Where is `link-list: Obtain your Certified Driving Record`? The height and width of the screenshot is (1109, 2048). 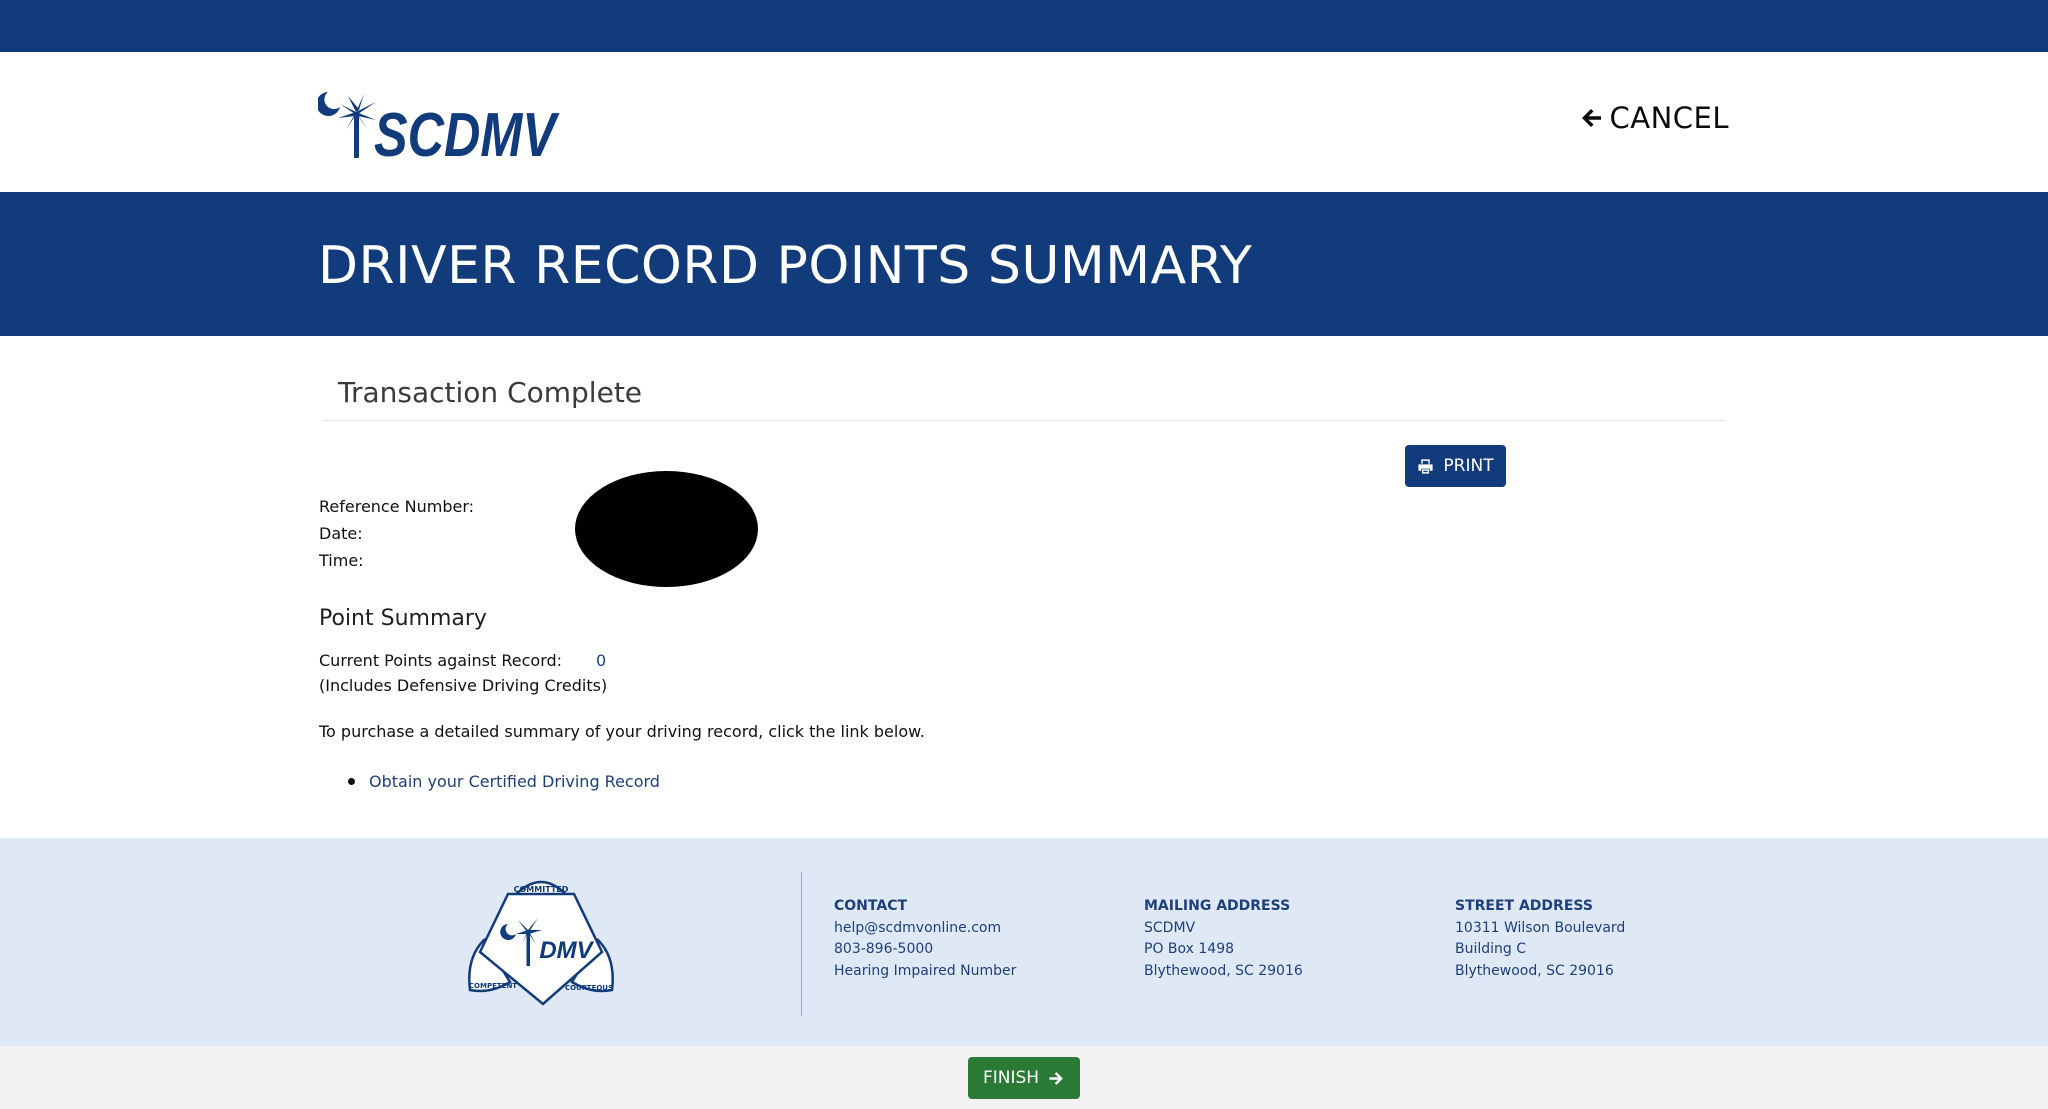
link-list: Obtain your Certified Driving Record is located at coordinates (504, 781).